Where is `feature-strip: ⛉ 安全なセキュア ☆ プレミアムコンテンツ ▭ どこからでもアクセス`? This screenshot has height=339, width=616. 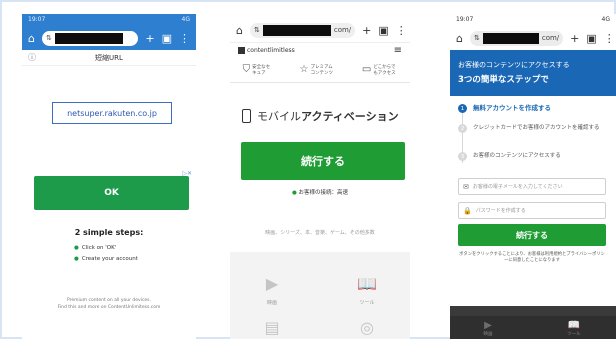 feature-strip: ⛉ 安全なセキュア ☆ プレミアムコンテンツ ▭ どこからでもアクセス is located at coordinates (320, 70).